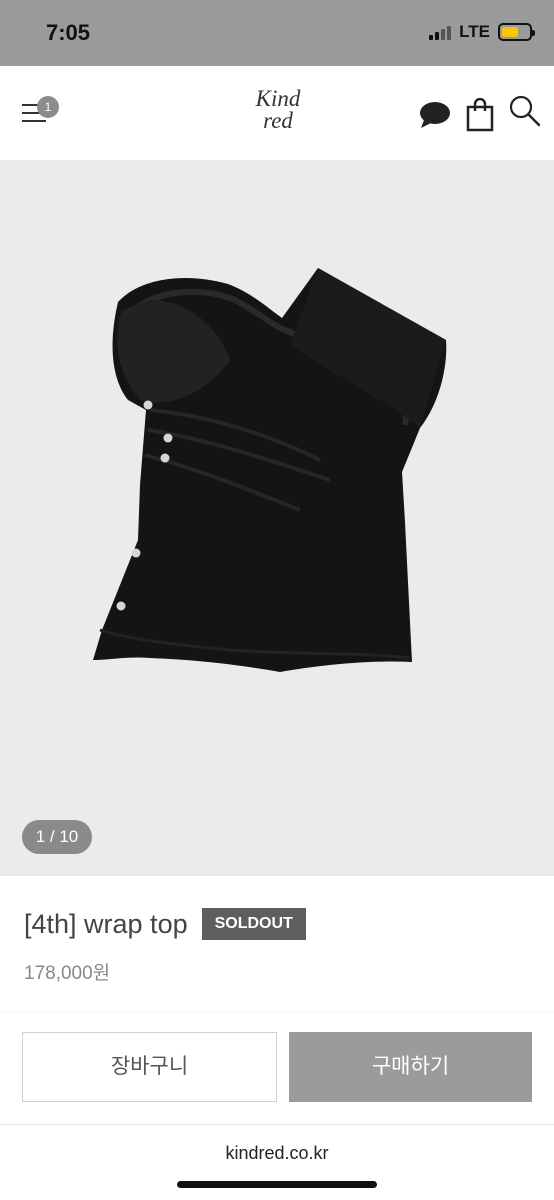 This screenshot has height=1200, width=554. I want to click on url-text: kindred.co.kr, so click(277, 1153).